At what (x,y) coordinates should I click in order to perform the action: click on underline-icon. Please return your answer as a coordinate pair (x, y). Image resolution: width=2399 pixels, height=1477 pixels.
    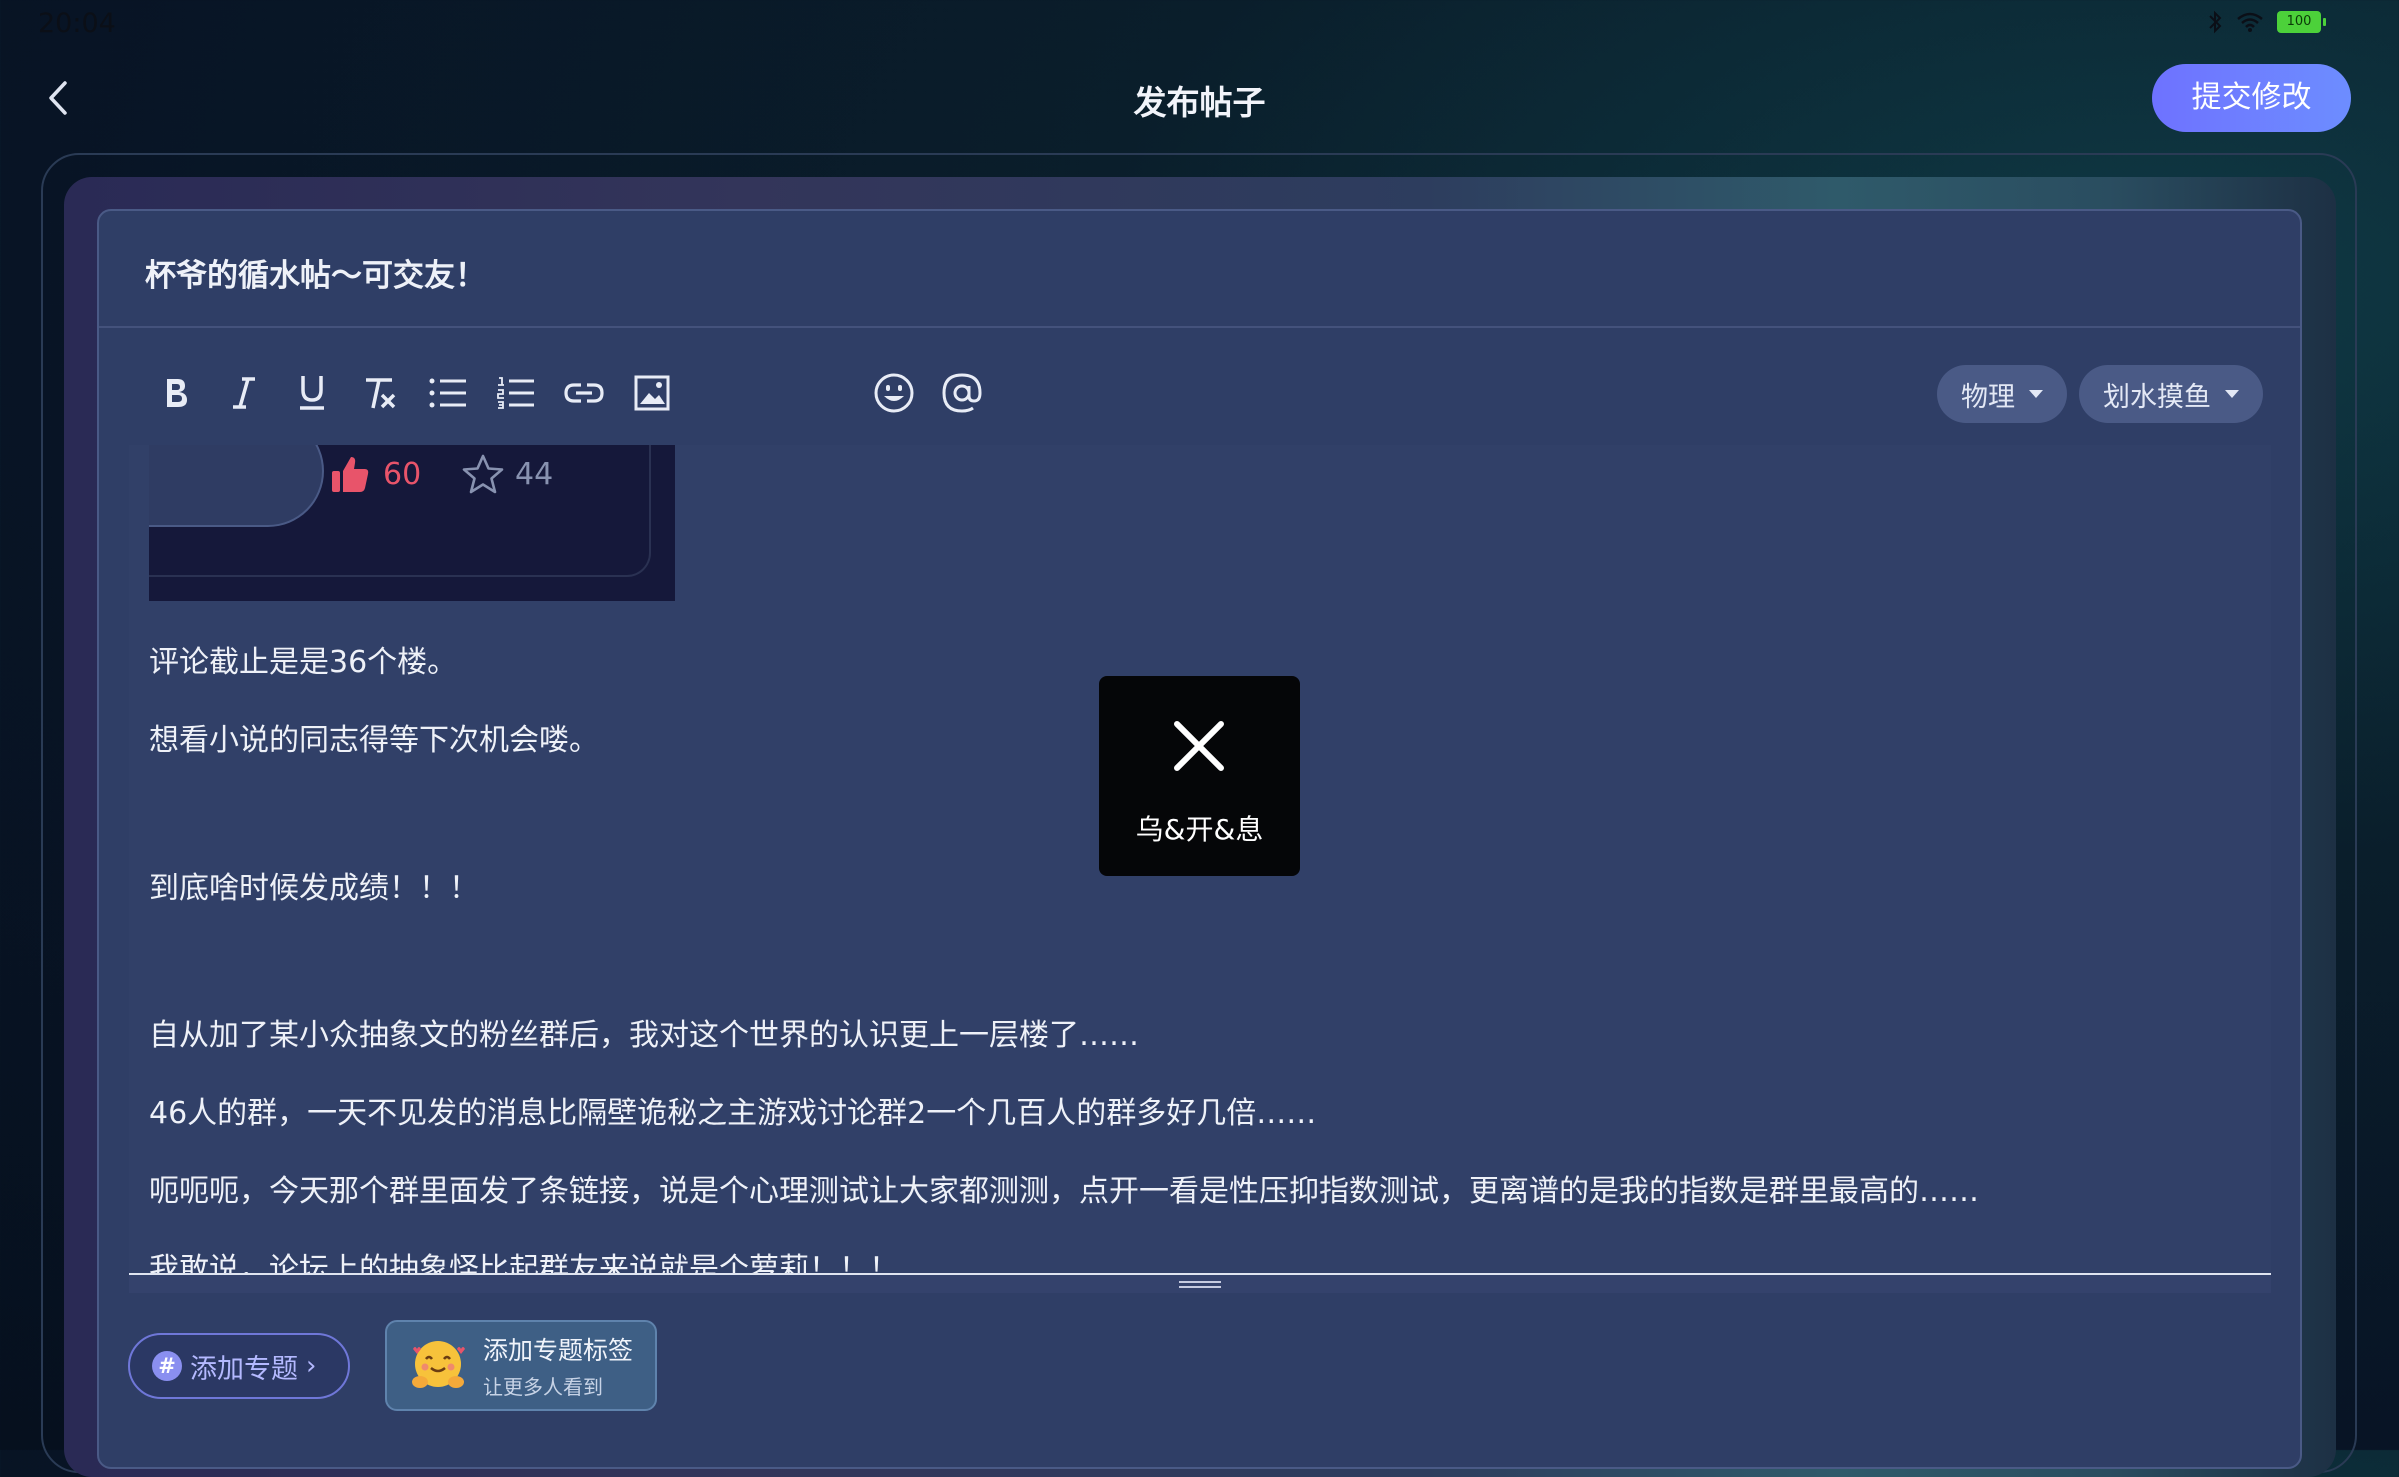
    Looking at the image, I should click on (312, 393).